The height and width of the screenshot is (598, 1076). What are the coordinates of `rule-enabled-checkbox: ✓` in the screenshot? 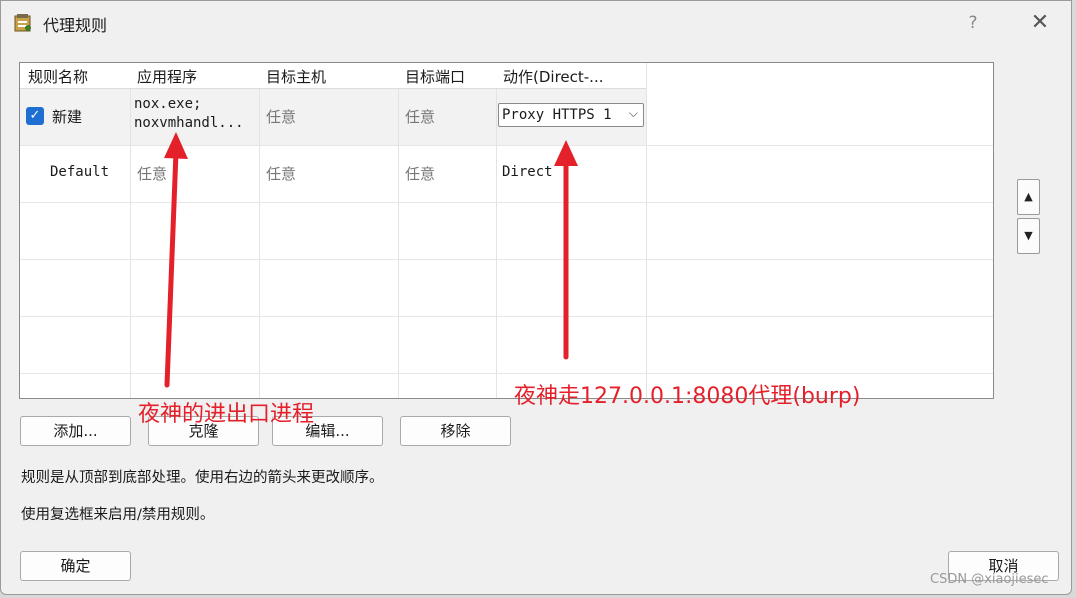 It's located at (35, 116).